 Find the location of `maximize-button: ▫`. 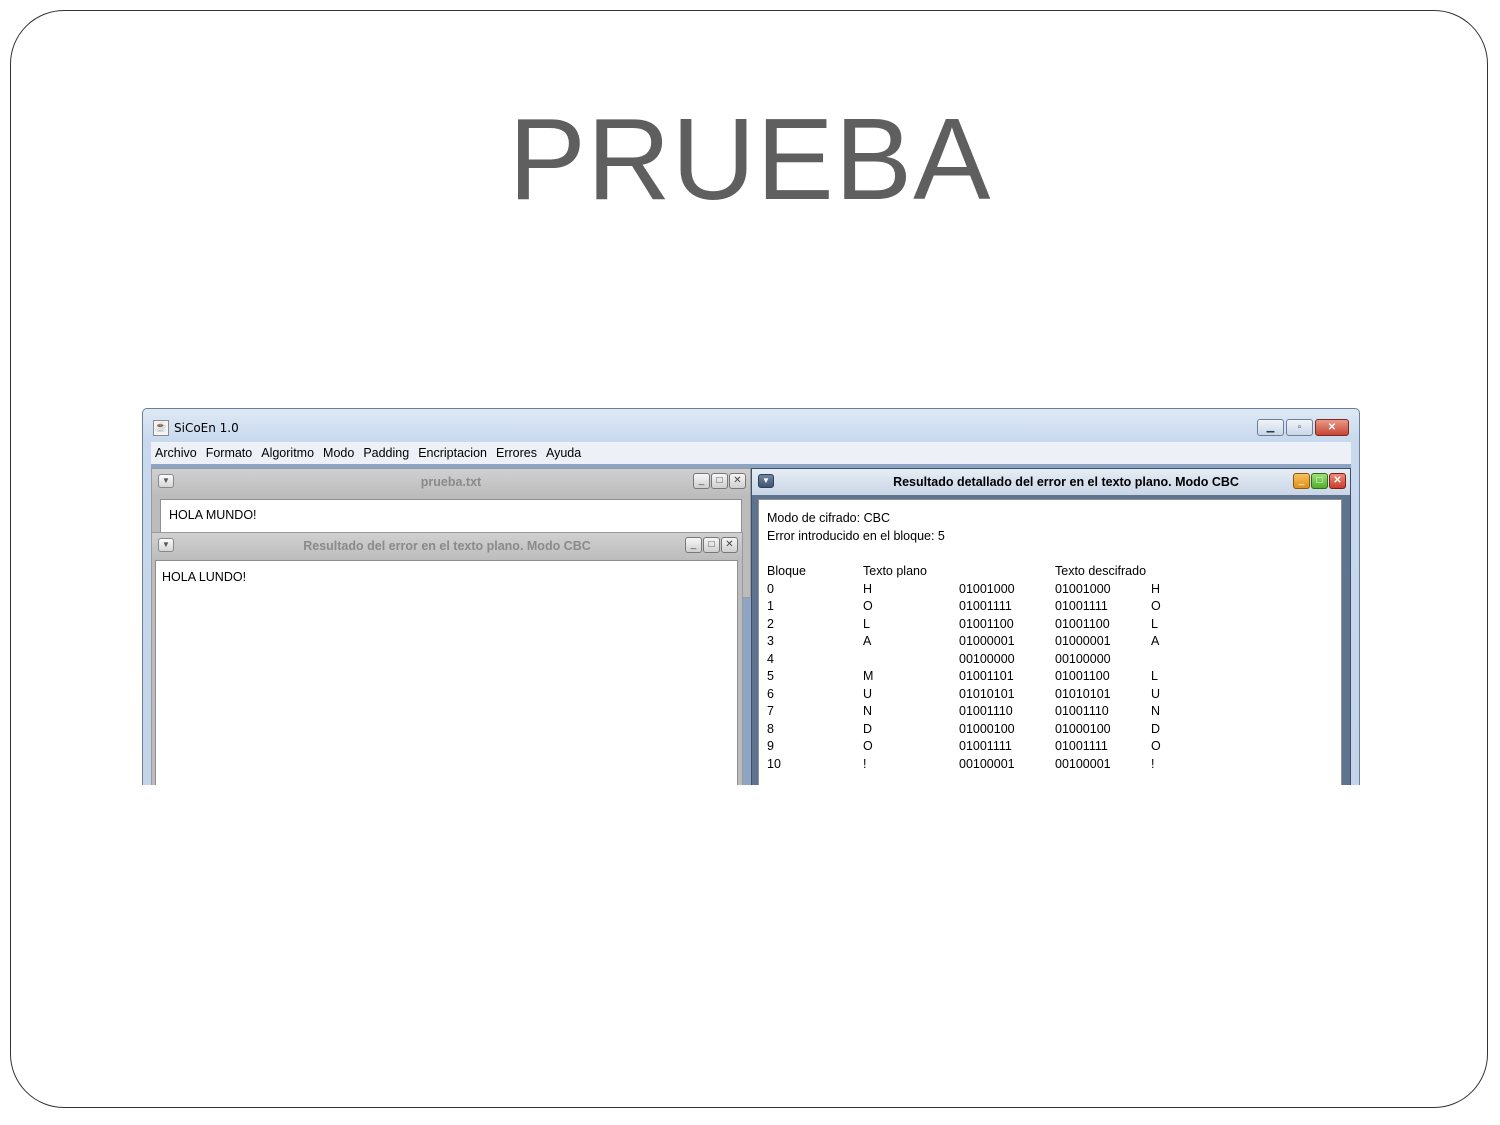

maximize-button: ▫ is located at coordinates (1299, 427).